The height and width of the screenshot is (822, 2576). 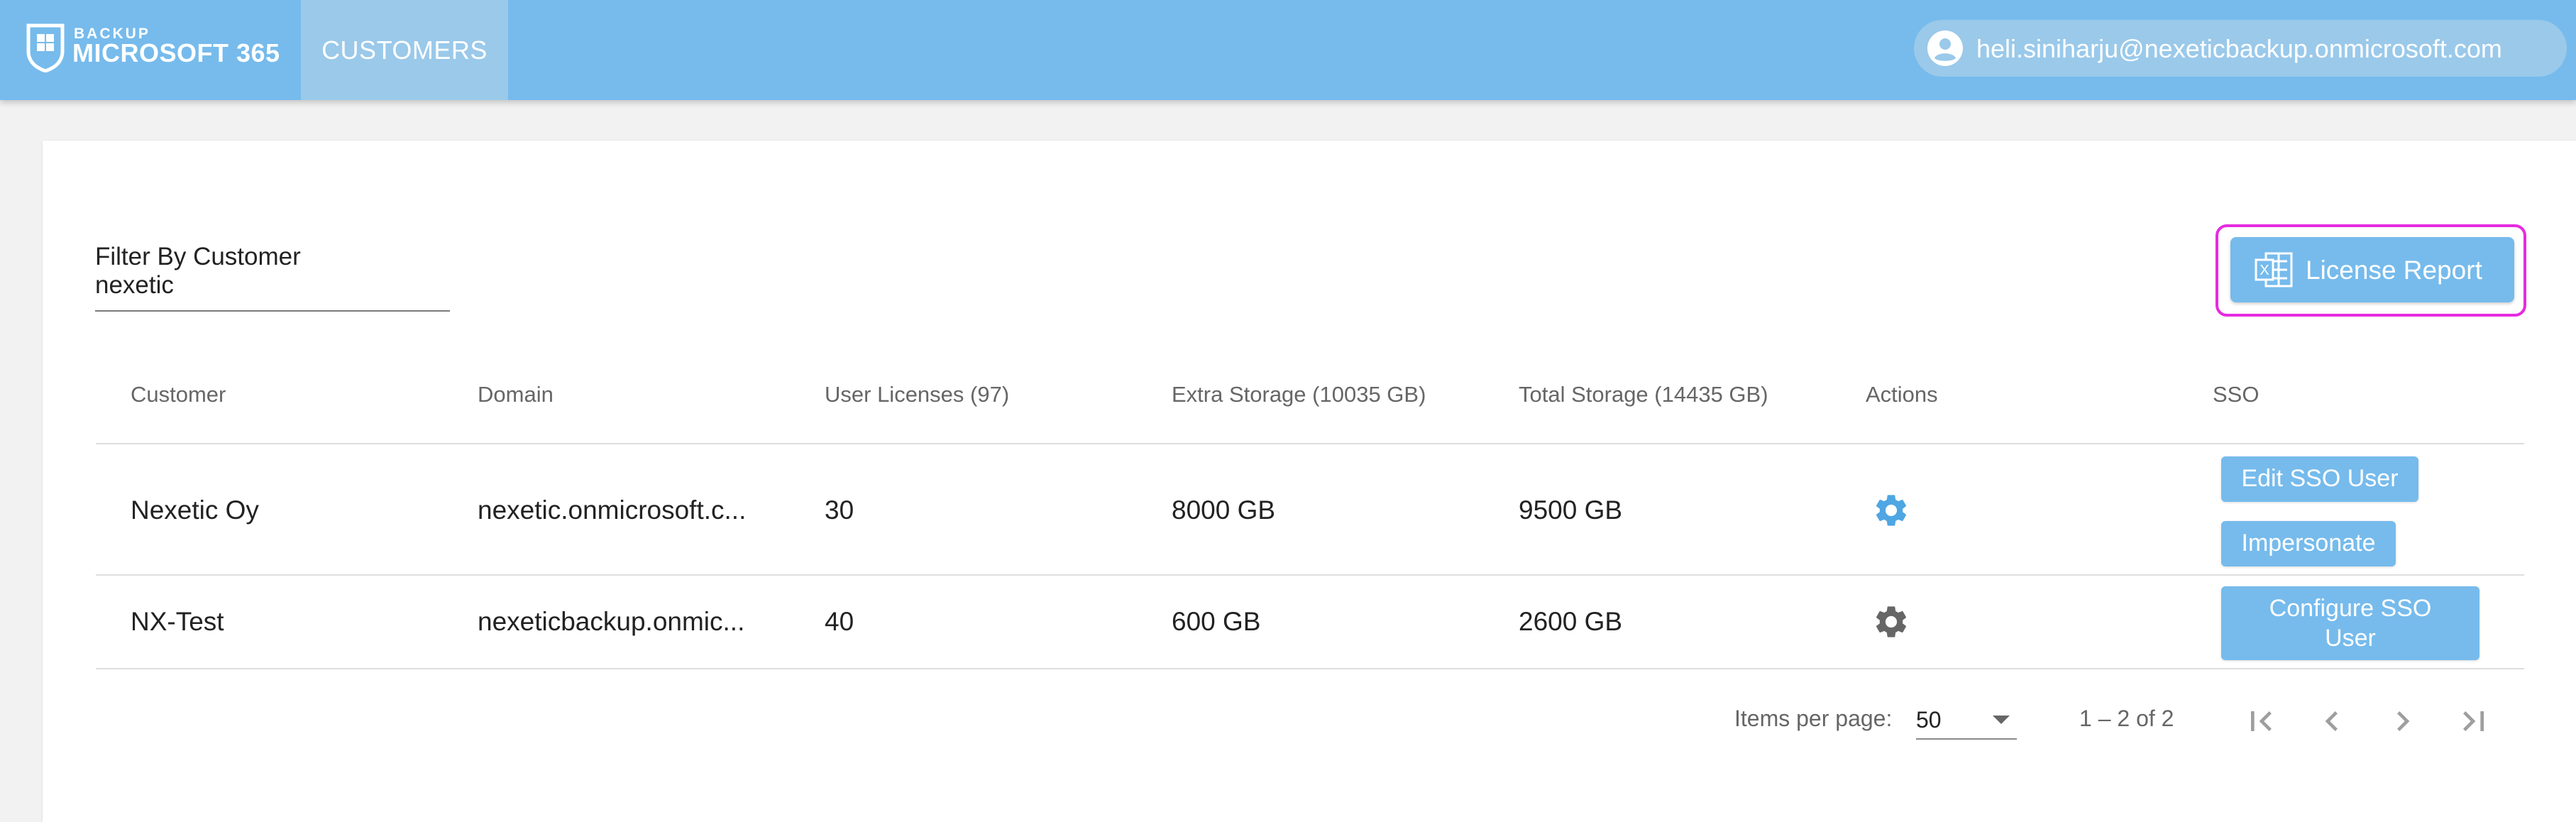 What do you see at coordinates (2261, 721) in the screenshot?
I see `first-page-icon` at bounding box center [2261, 721].